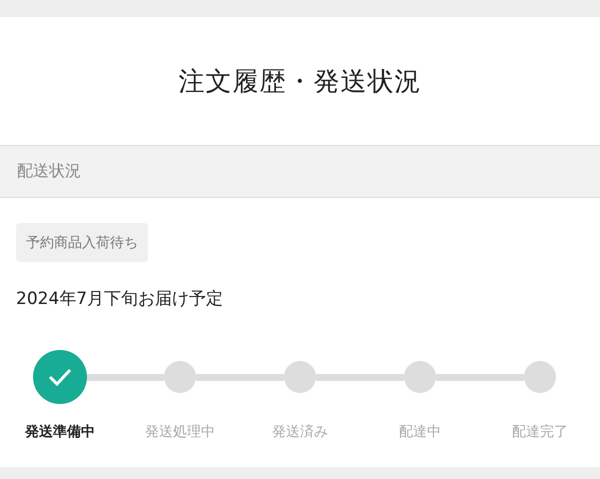 The image size is (600, 479). What do you see at coordinates (60, 432) in the screenshot?
I see `step-label: 発送準備中` at bounding box center [60, 432].